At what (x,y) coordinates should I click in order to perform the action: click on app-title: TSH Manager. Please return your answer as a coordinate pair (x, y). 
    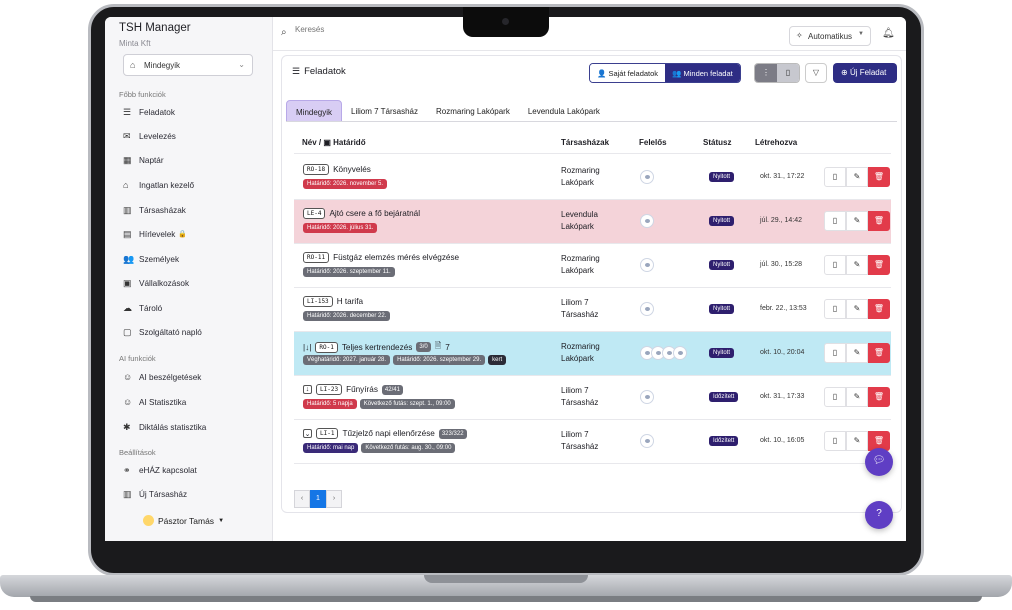
    Looking at the image, I should click on (155, 28).